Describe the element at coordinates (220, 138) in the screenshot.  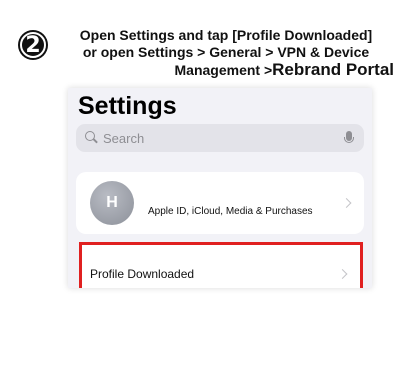
I see `search-bar: Search` at that location.